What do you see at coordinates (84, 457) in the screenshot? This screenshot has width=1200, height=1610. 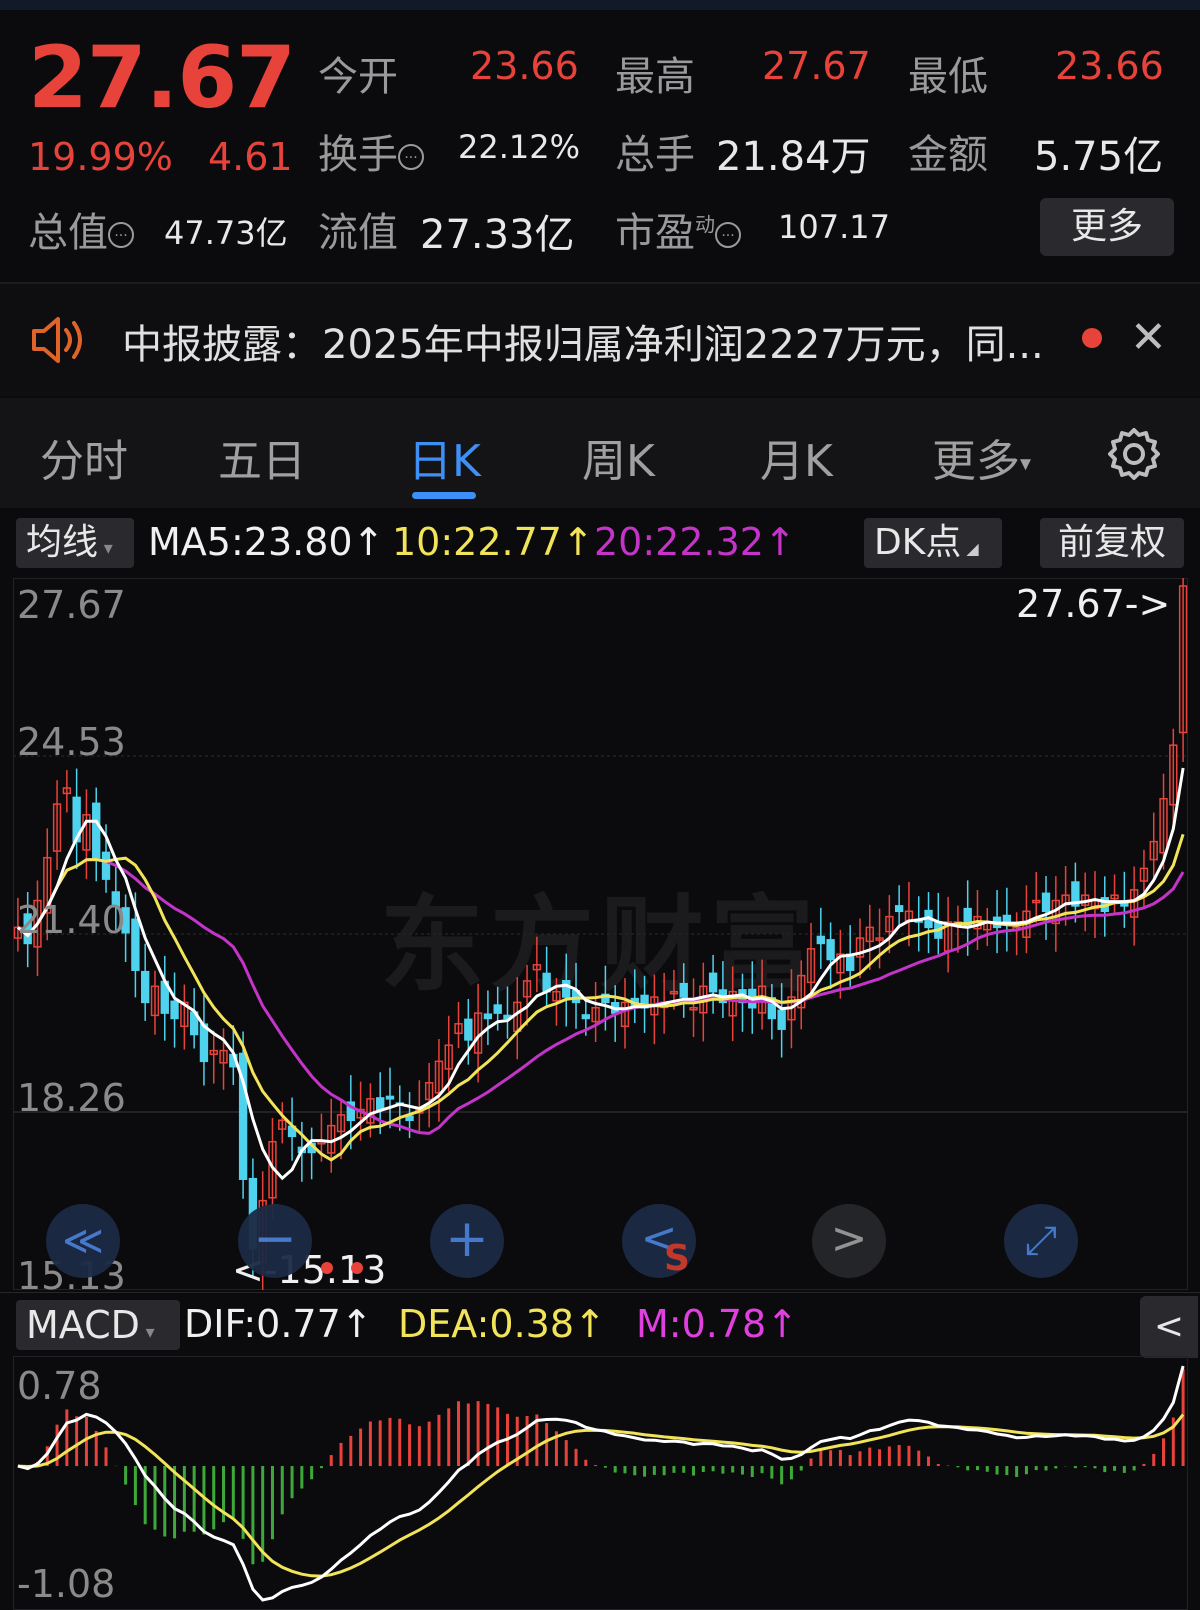 I see `tab-intraday: 分时` at bounding box center [84, 457].